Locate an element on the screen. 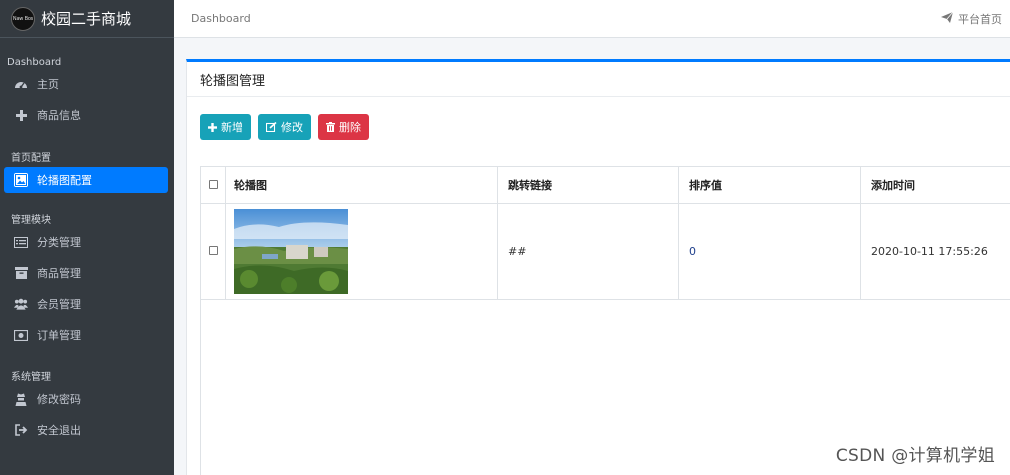  edit-icon is located at coordinates (271, 127).